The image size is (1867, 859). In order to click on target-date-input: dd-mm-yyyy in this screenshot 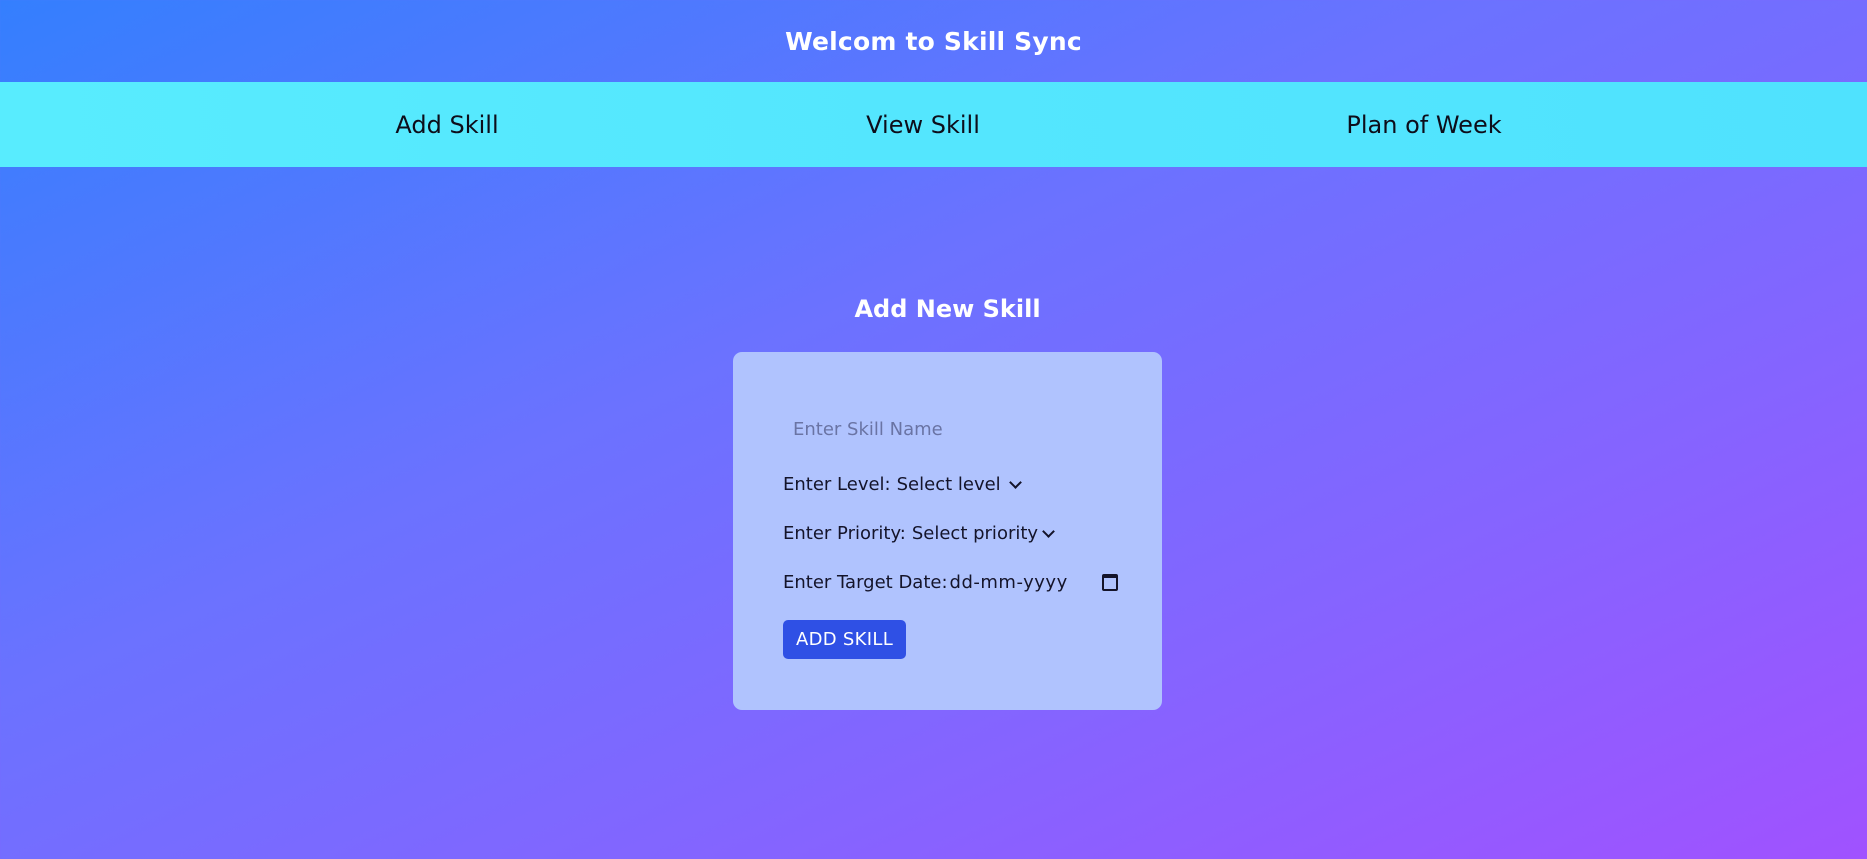, I will do `click(1009, 582)`.